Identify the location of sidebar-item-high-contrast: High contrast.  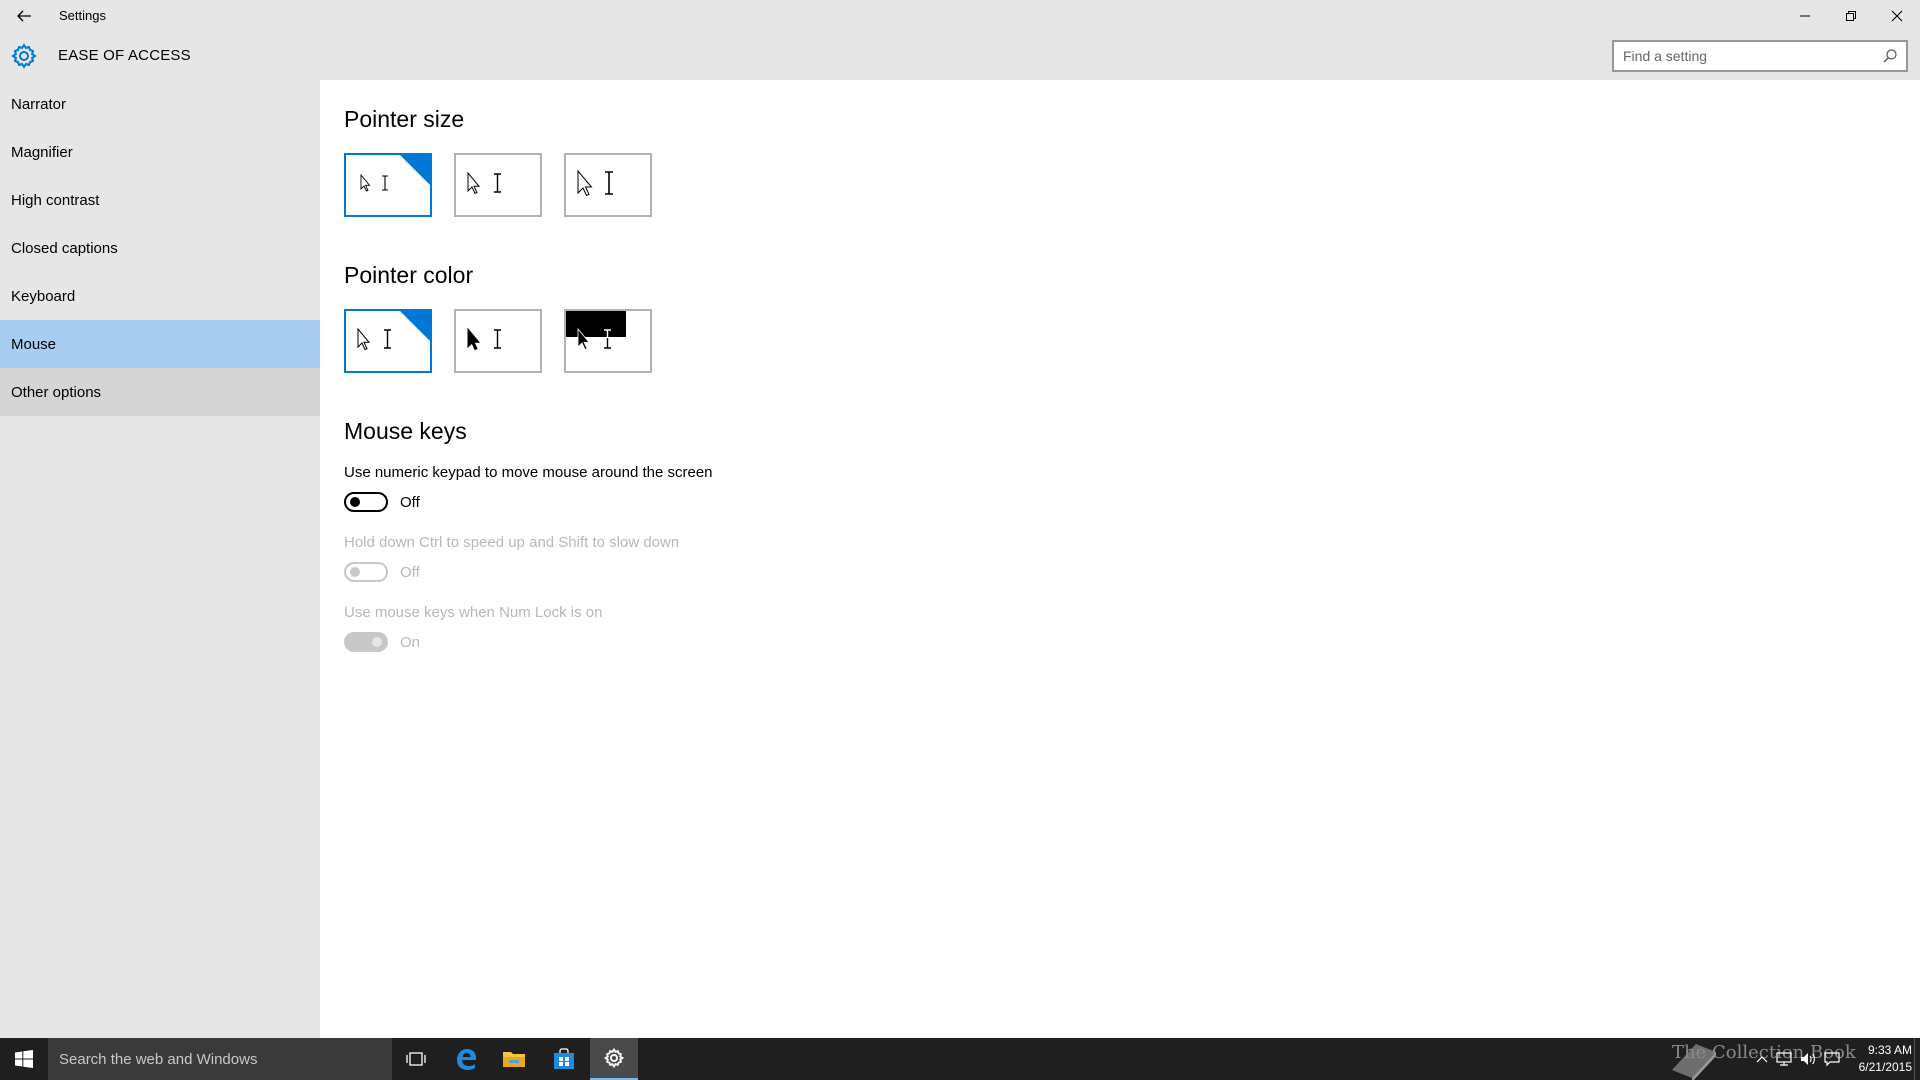
(160, 200).